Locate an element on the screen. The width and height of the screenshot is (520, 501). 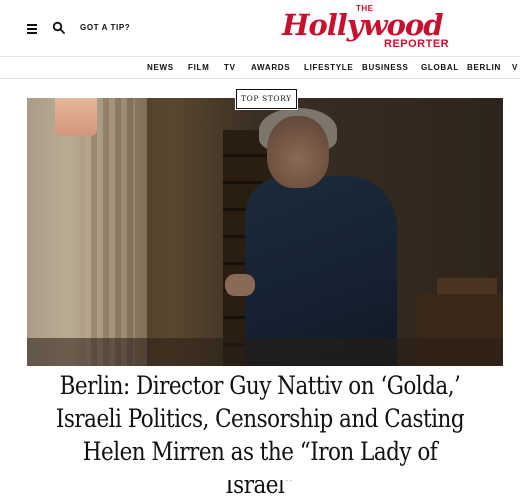
headline-line-2: Israeli Politics, Censorship and Casting is located at coordinates (260, 418).